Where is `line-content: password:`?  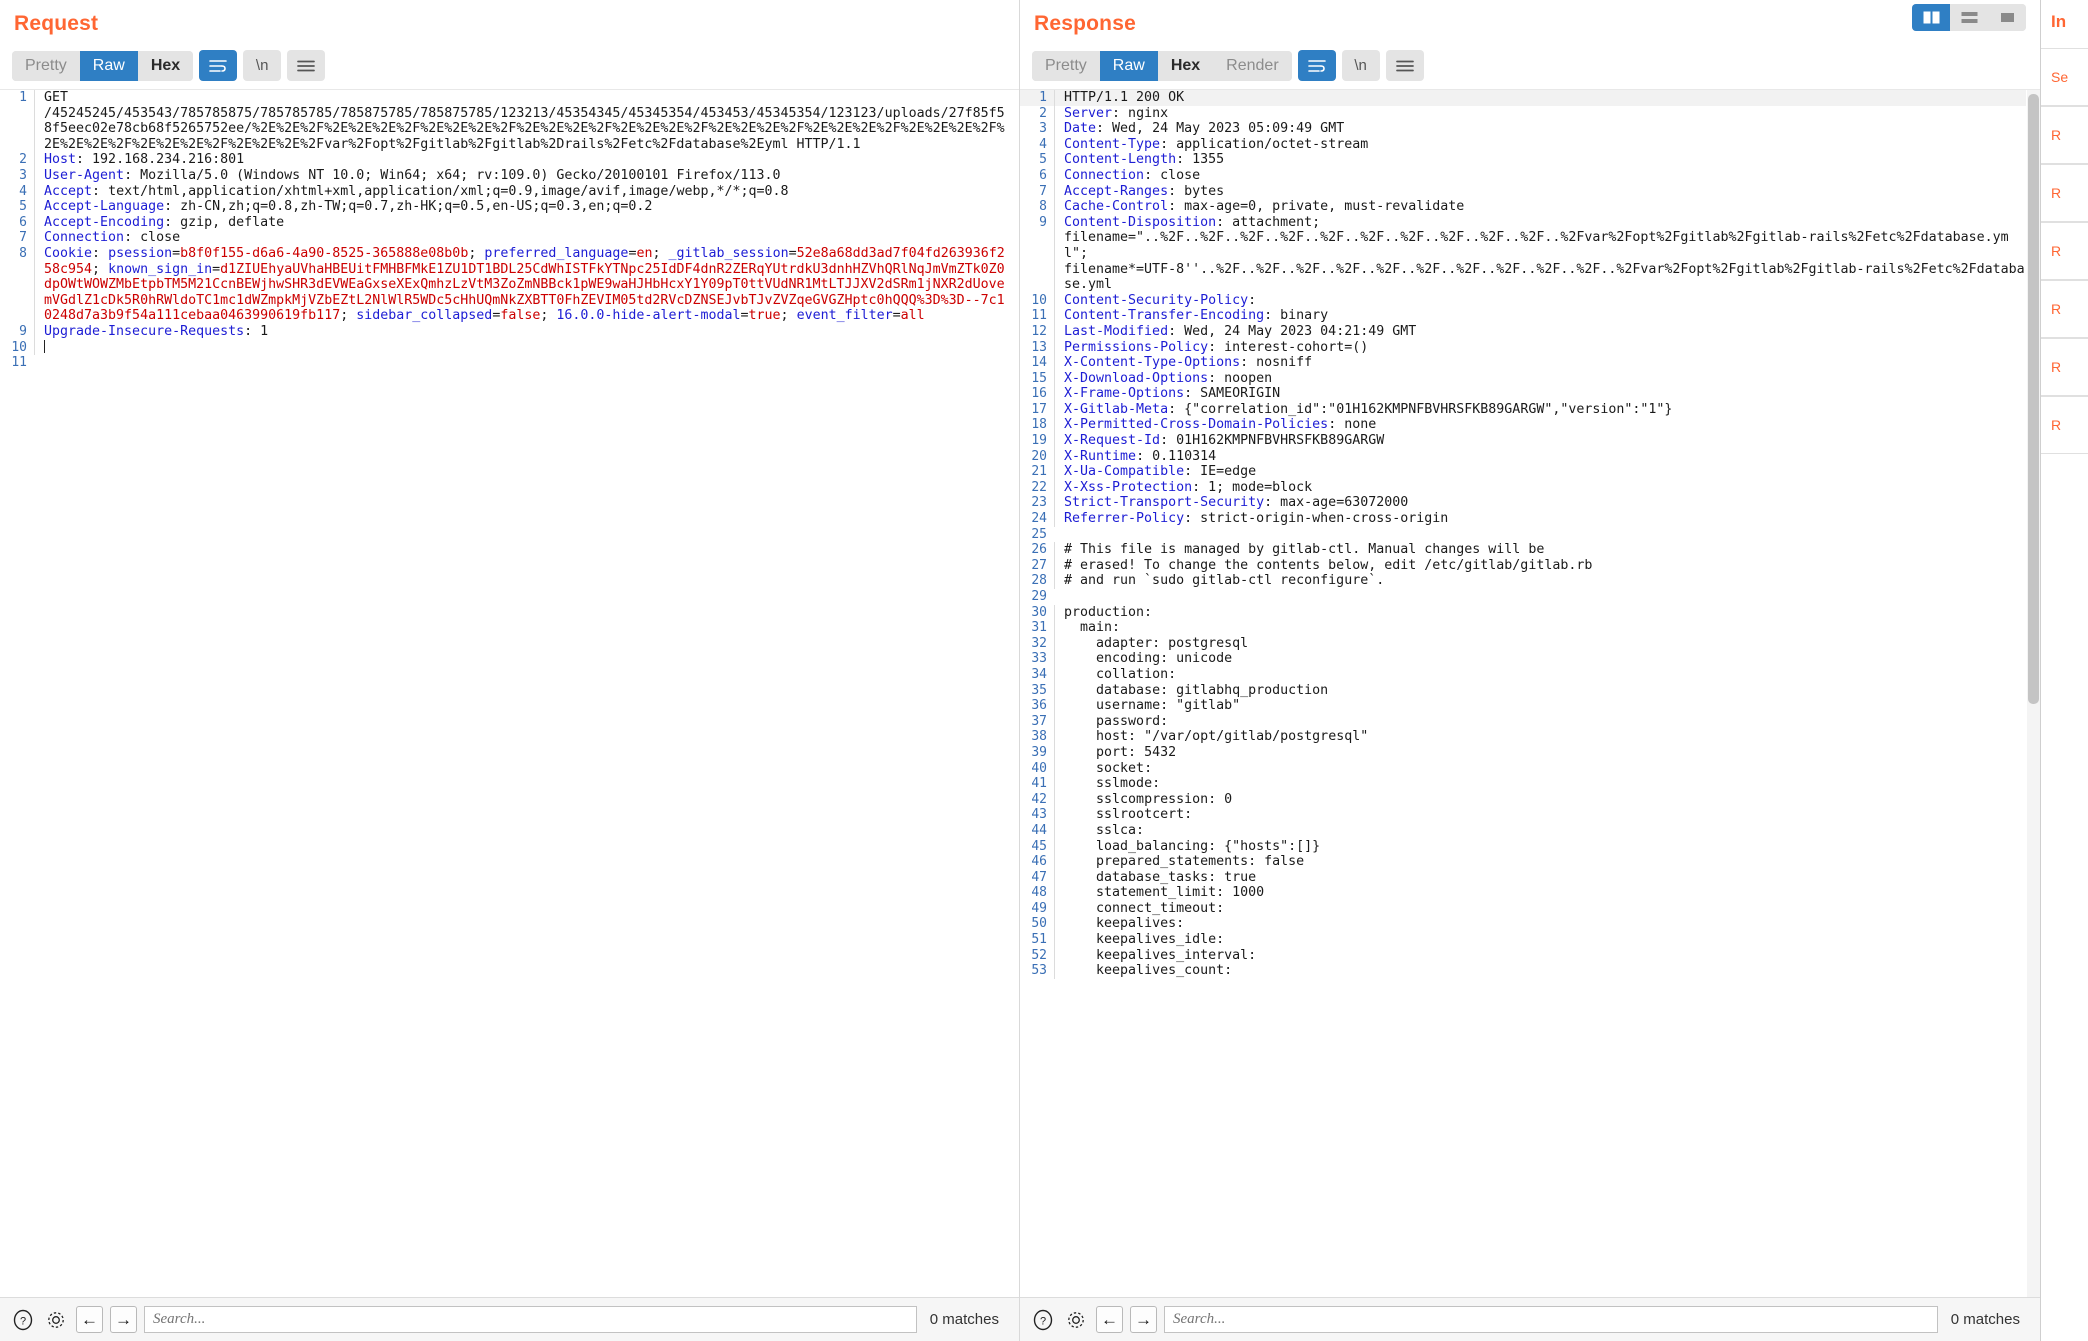 line-content: password: is located at coordinates (1540, 721).